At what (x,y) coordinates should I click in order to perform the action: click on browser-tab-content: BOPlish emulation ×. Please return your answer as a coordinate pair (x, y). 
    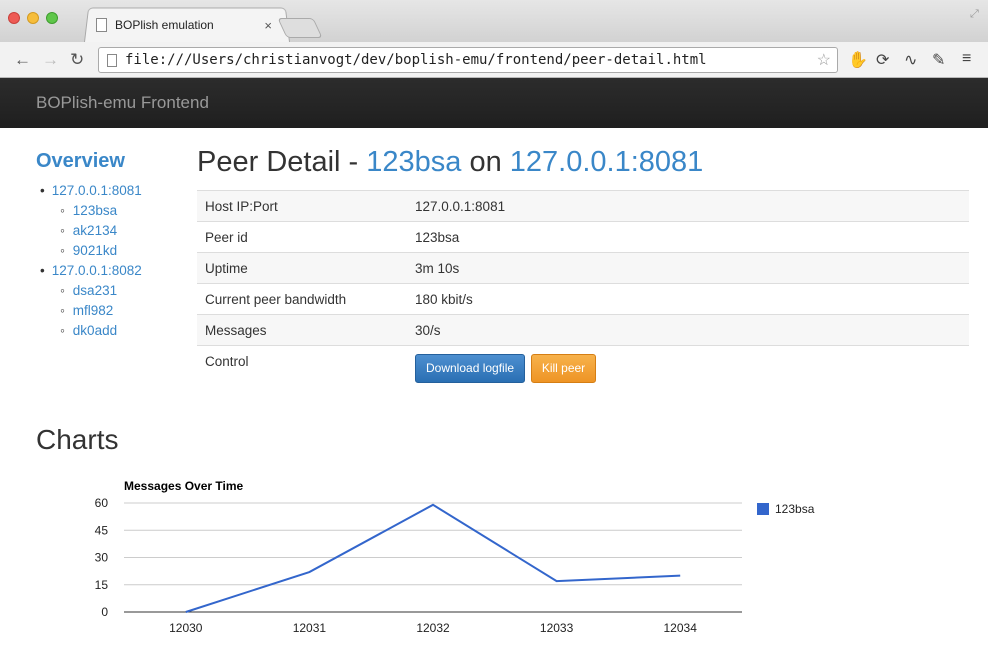
    Looking at the image, I should click on (191, 25).